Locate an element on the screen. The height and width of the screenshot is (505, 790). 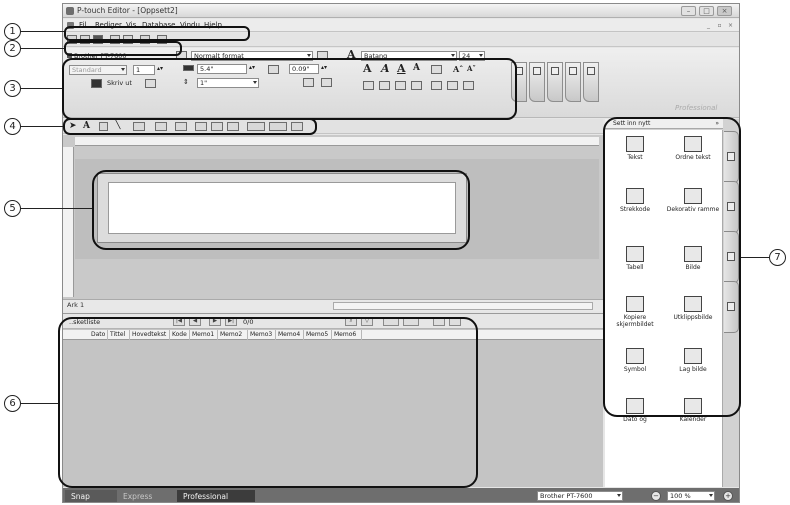
horizontal-scrollbar is located at coordinates (463, 306).